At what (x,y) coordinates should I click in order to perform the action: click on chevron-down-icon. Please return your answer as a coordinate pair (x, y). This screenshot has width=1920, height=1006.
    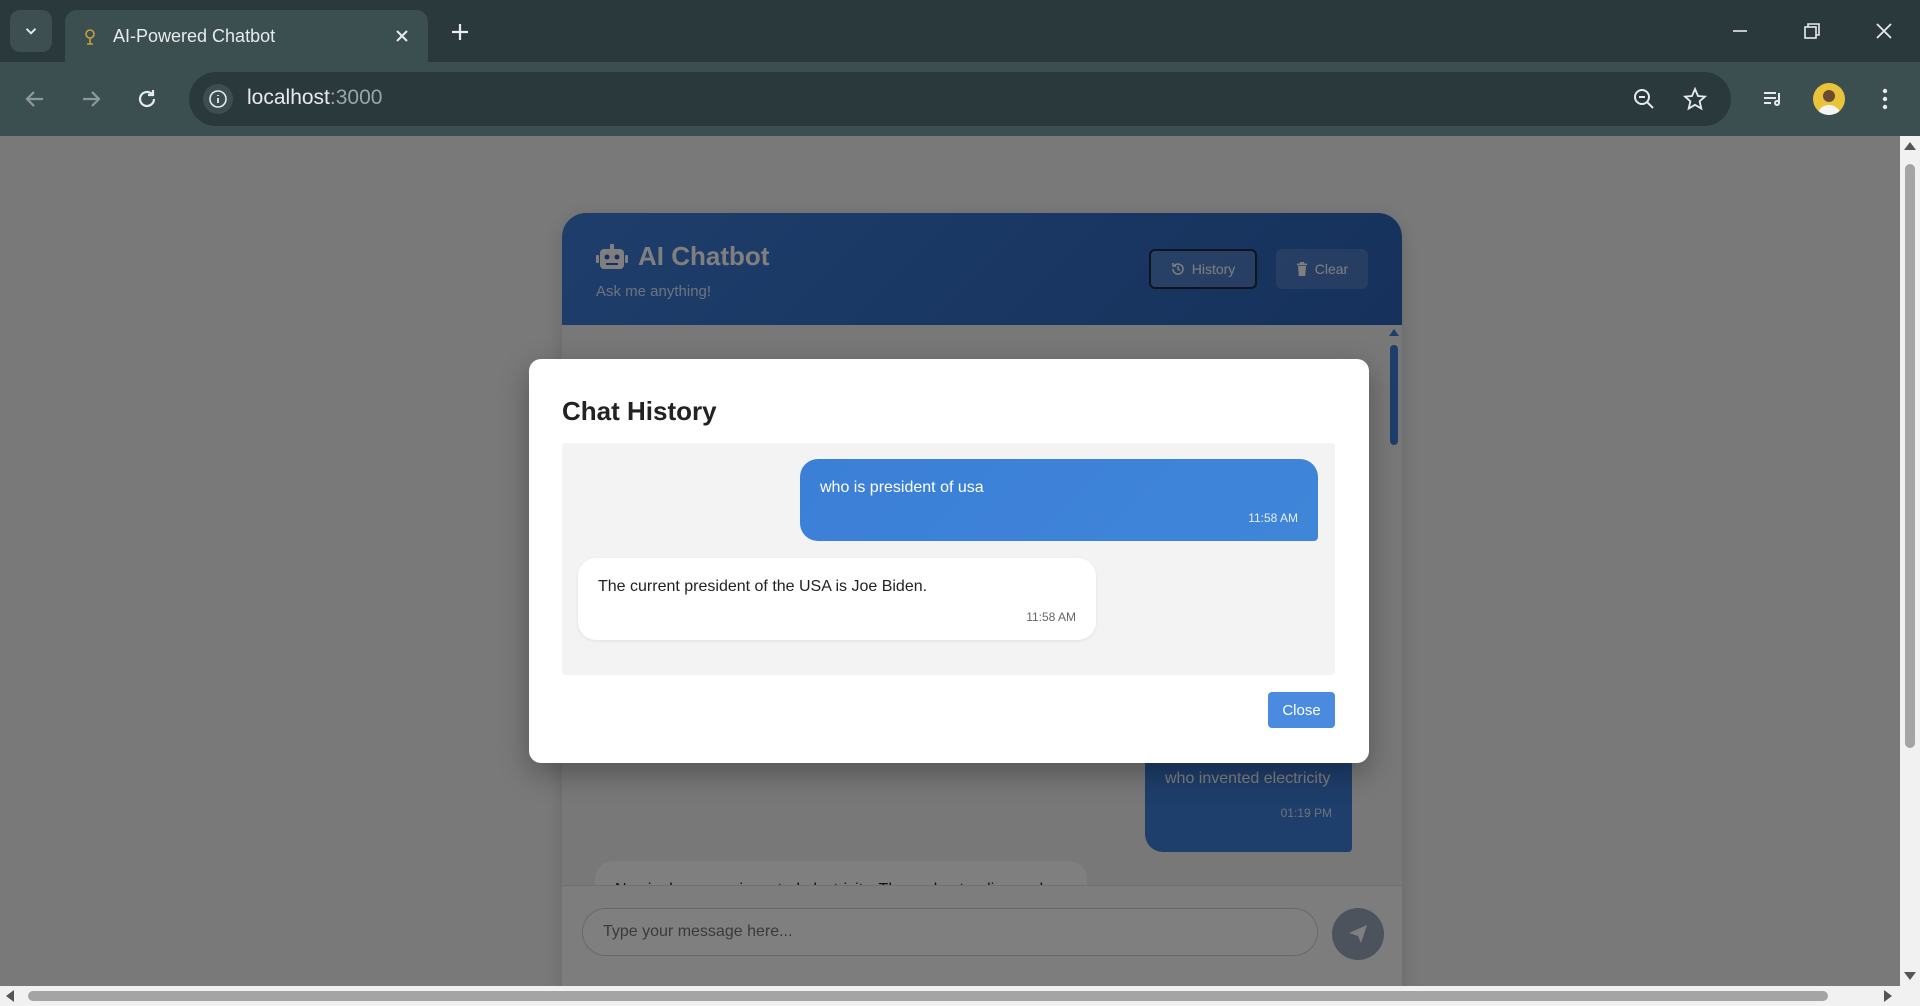
    Looking at the image, I should click on (31, 31).